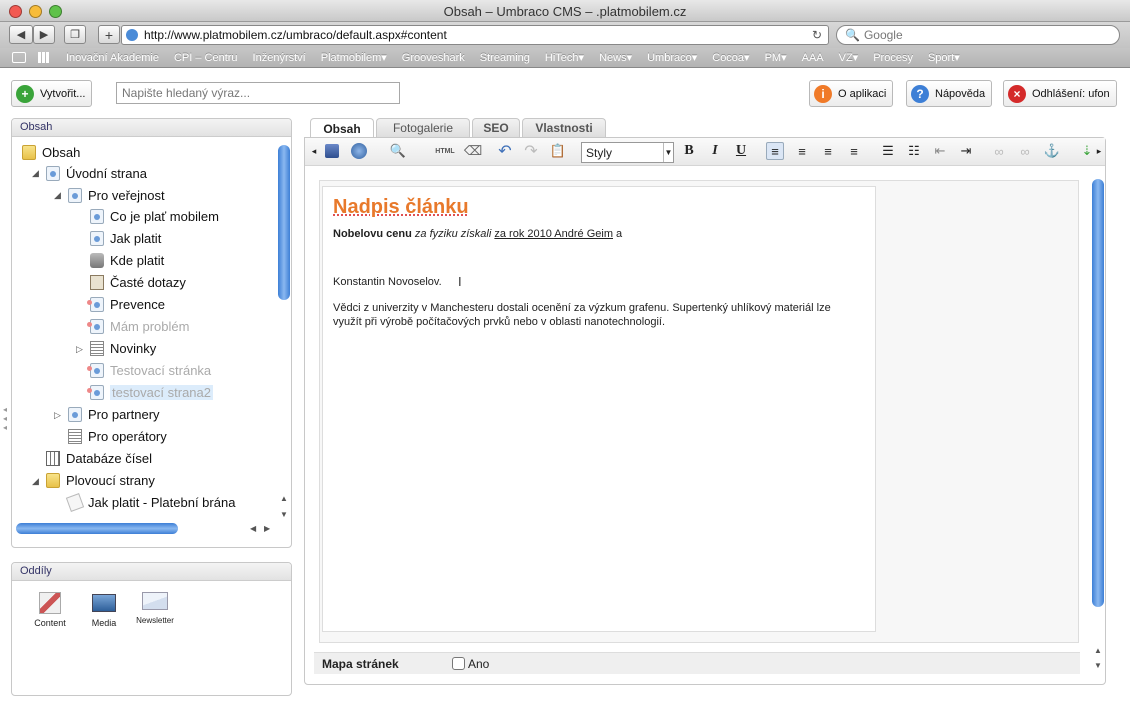 Image resolution: width=1130 pixels, height=720 pixels. I want to click on bookmark-item: VZ▾, so click(849, 57).